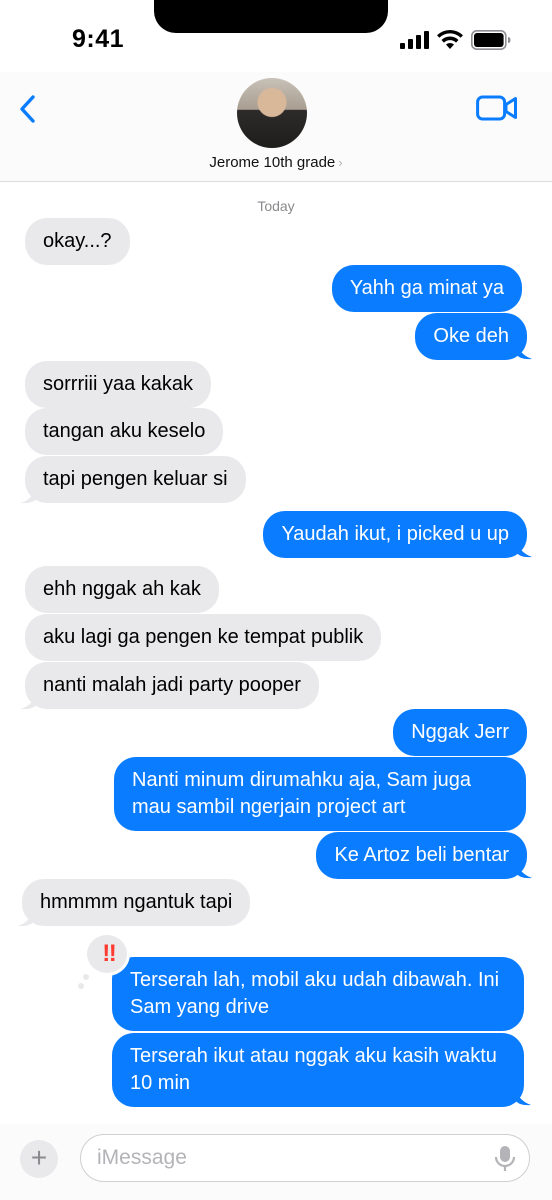 The width and height of the screenshot is (552, 1200). Describe the element at coordinates (135, 479) in the screenshot. I see `message-bubble-incoming: tapi pengen keluar si` at that location.